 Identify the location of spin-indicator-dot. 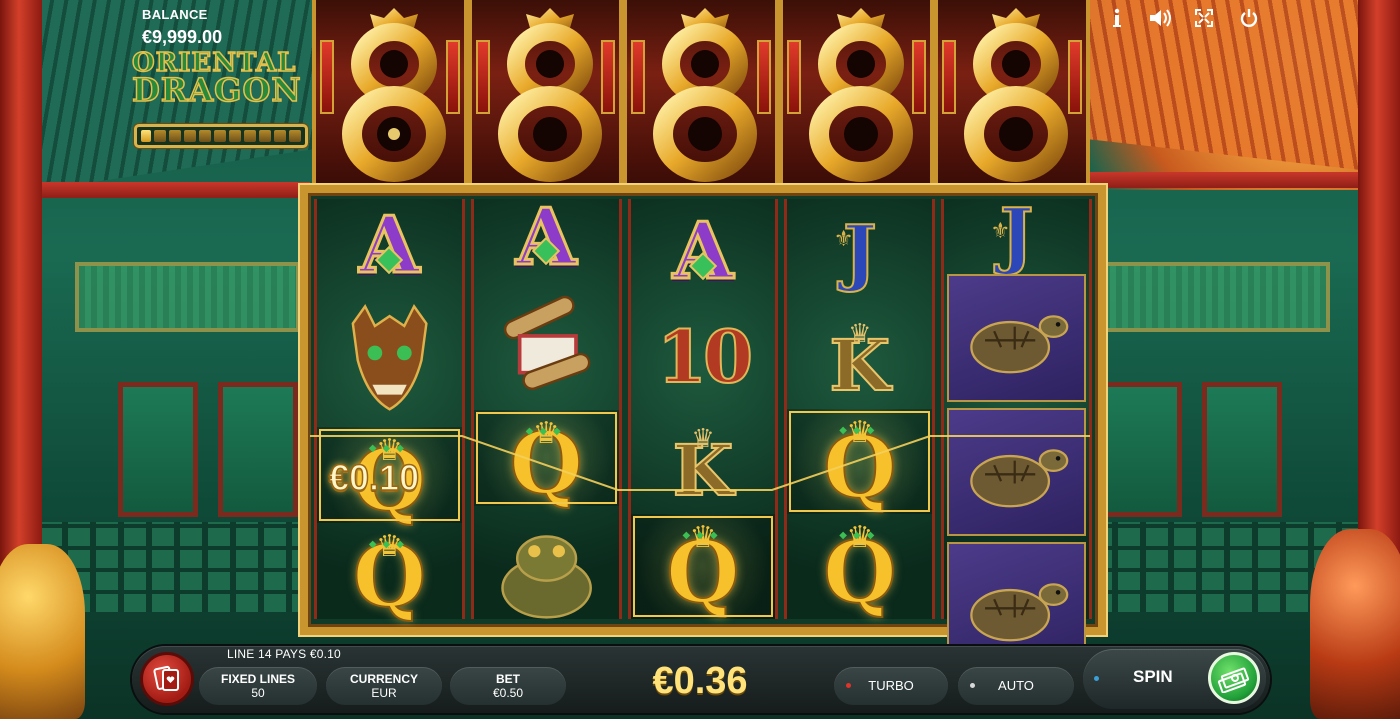
(1096, 678).